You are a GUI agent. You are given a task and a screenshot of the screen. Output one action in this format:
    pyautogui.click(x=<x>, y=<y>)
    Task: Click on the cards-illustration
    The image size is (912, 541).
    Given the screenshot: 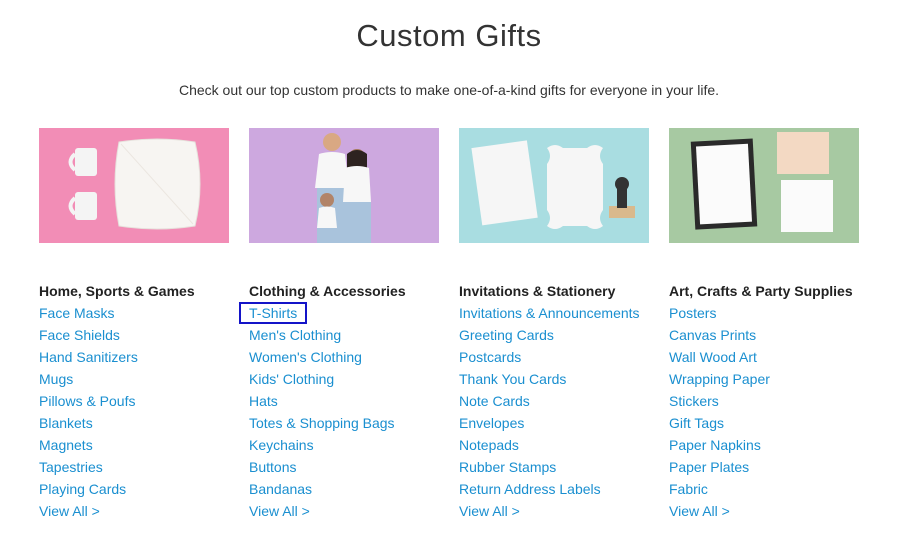 What is the action you would take?
    pyautogui.click(x=554, y=185)
    